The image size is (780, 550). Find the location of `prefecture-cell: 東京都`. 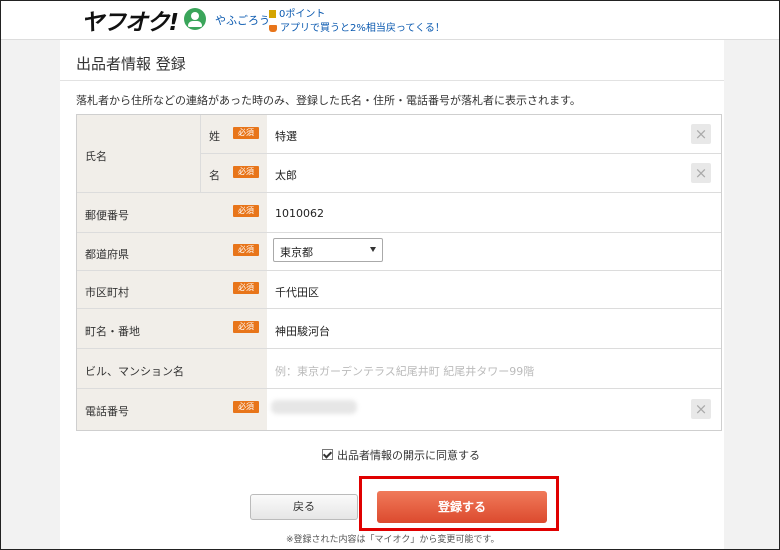

prefecture-cell: 東京都 is located at coordinates (494, 252).